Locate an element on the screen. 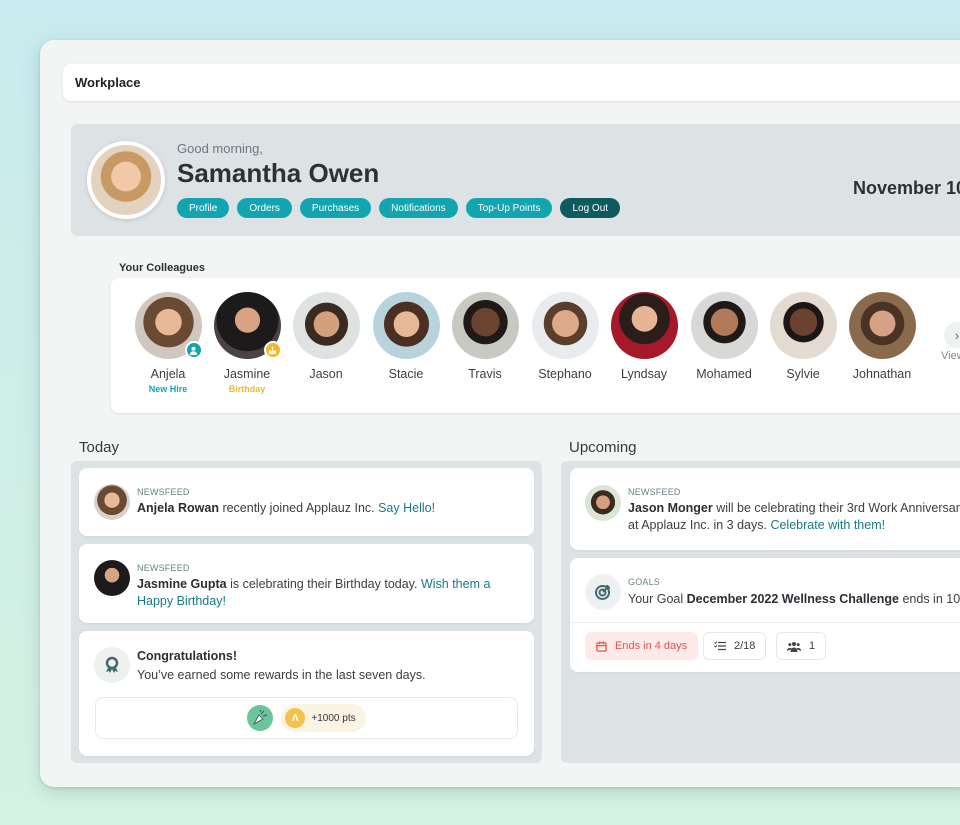  people-icon is located at coordinates (794, 646).